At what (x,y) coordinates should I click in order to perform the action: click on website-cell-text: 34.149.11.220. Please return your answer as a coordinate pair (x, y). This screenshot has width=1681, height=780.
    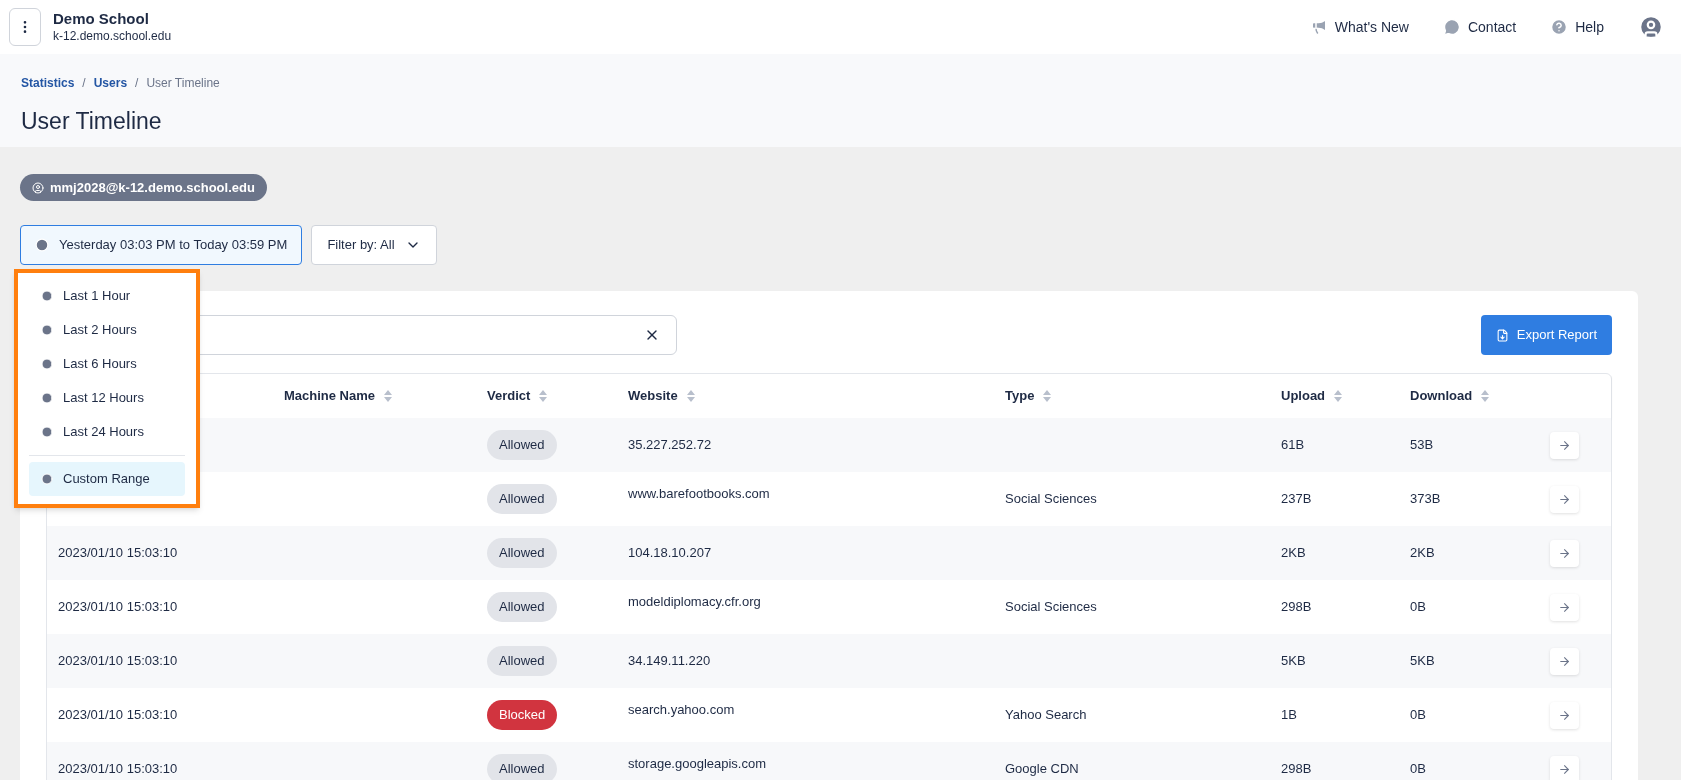
    Looking at the image, I should click on (670, 661).